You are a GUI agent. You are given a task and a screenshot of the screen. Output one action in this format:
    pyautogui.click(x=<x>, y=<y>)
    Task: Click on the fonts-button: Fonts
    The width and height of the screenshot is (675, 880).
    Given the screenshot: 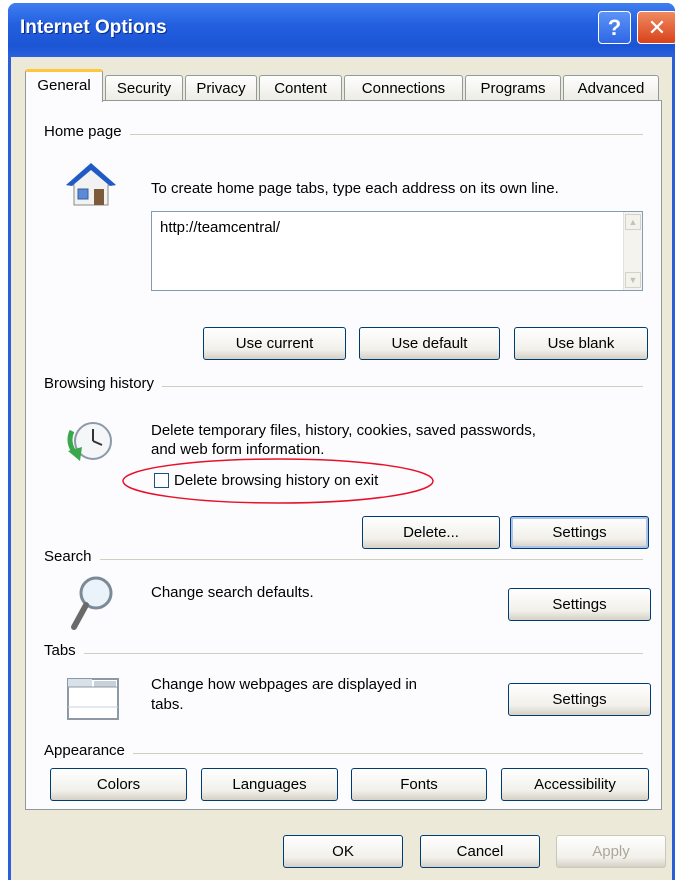 What is the action you would take?
    pyautogui.click(x=419, y=784)
    